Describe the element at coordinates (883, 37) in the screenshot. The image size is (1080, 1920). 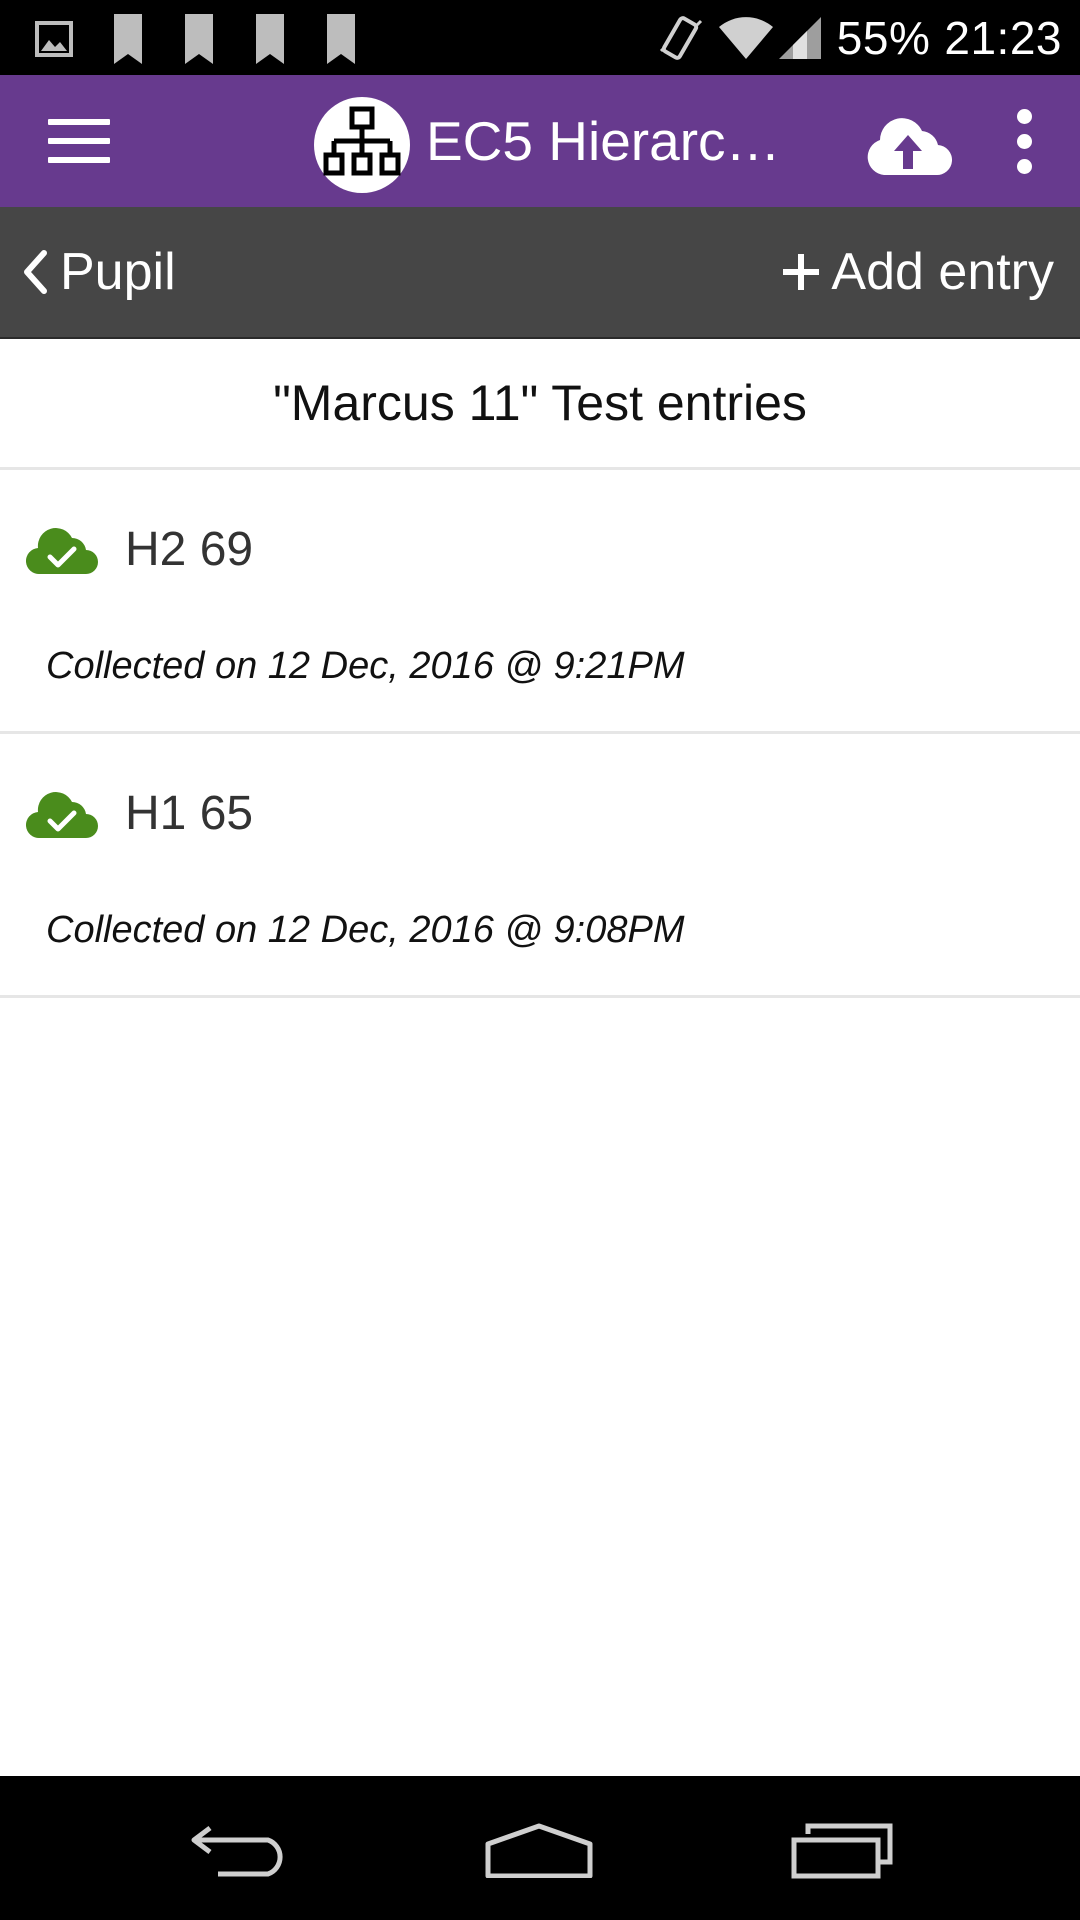
I see `battery-percent: 55%` at that location.